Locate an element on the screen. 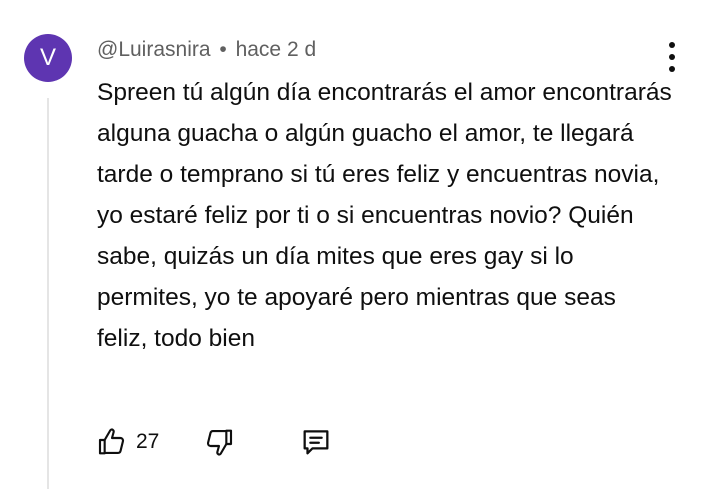  like-count: 27 is located at coordinates (148, 441).